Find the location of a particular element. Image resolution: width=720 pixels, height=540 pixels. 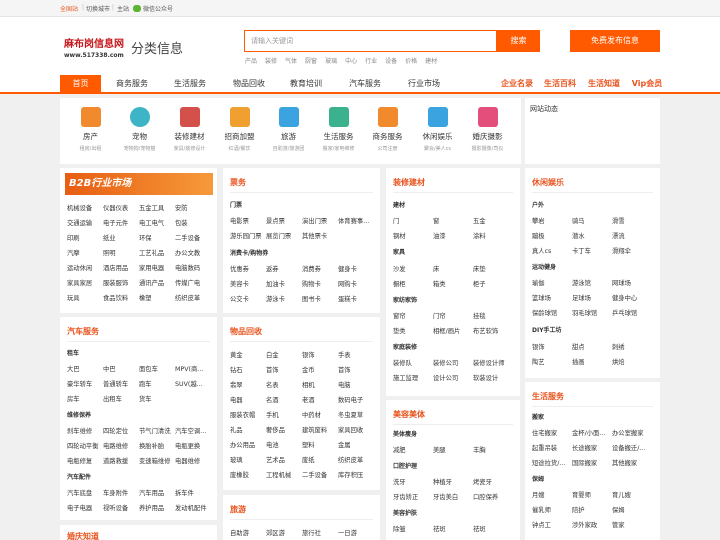

list-item: 橱柜 is located at coordinates (413, 283).